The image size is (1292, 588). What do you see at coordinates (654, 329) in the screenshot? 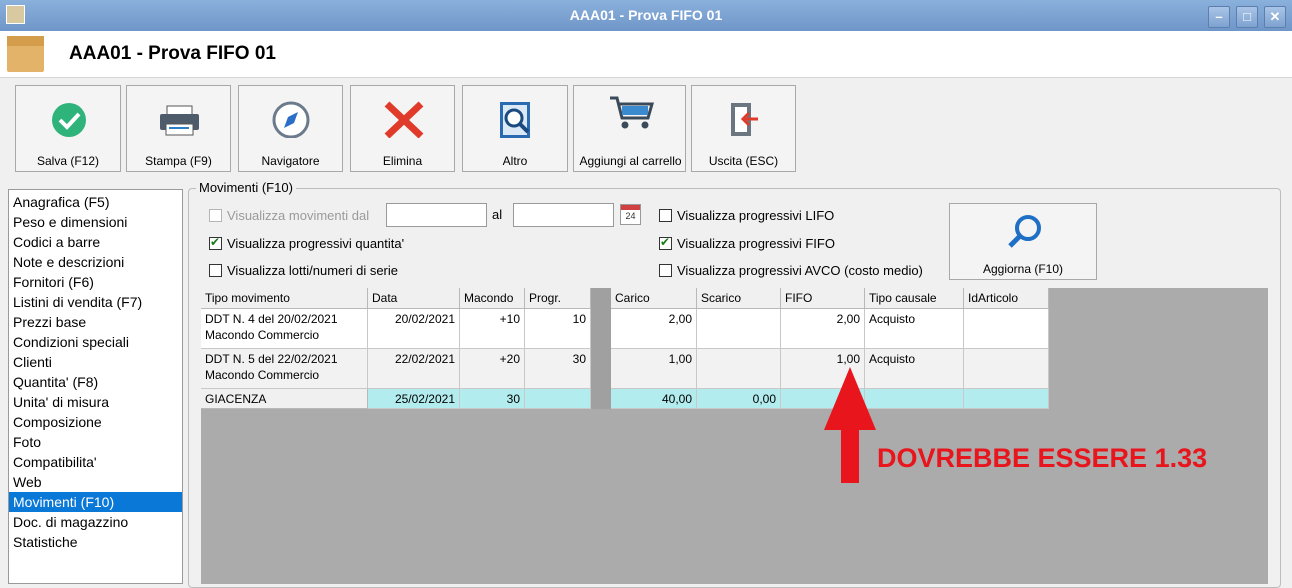
I see `cell-carico: 2,00` at bounding box center [654, 329].